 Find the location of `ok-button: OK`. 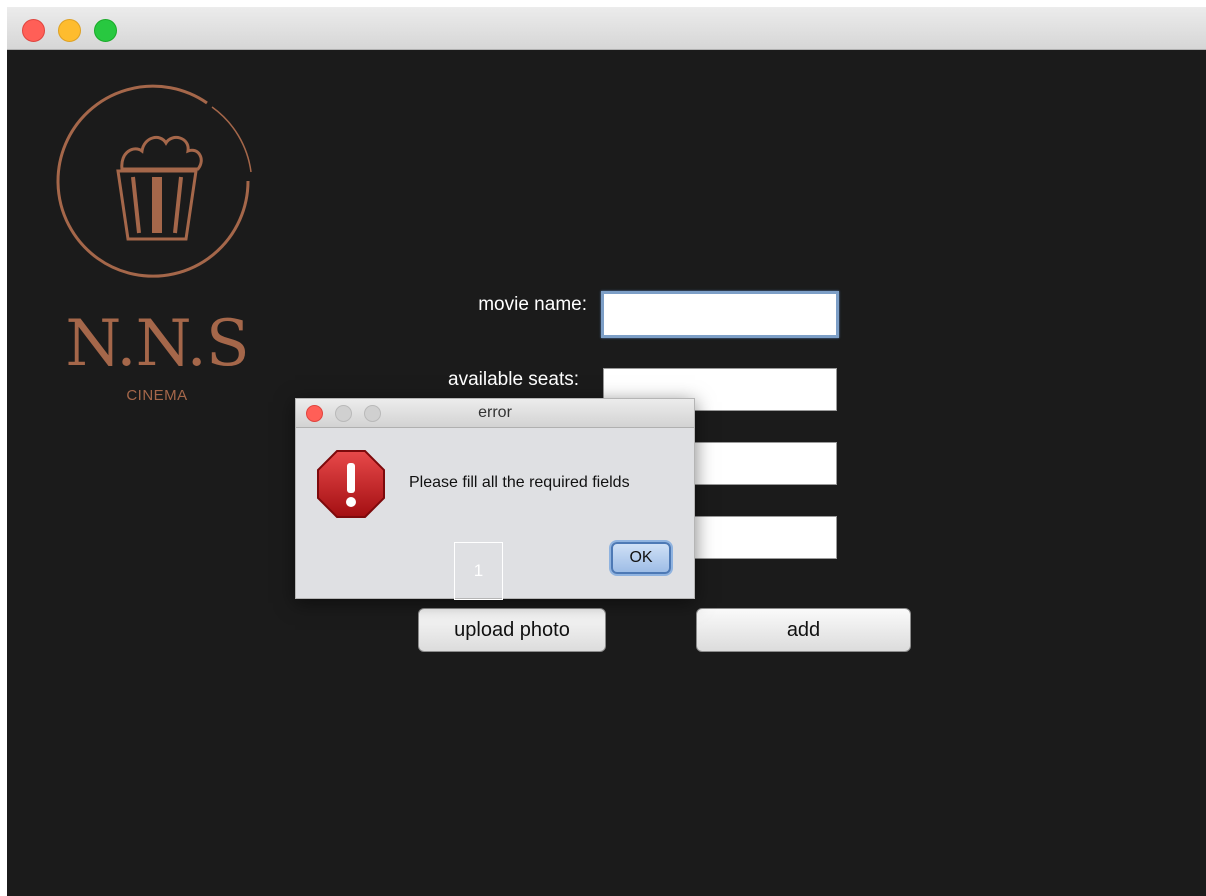

ok-button: OK is located at coordinates (641, 558).